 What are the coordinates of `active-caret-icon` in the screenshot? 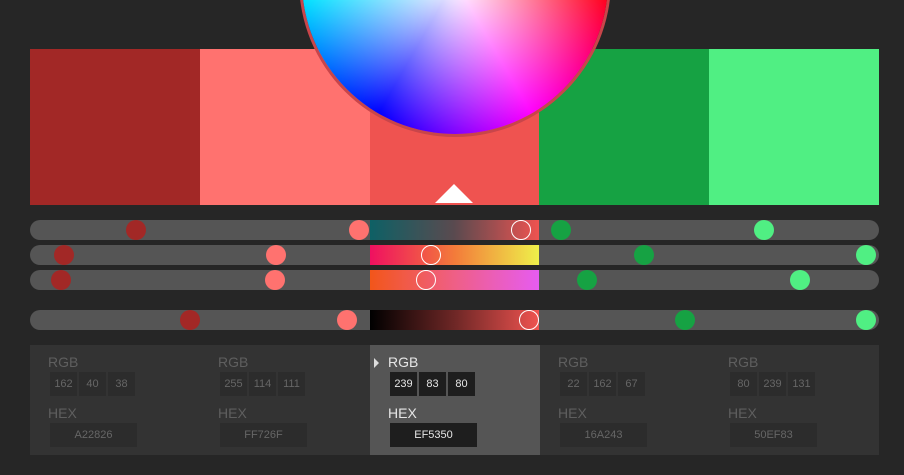 It's located at (376, 363).